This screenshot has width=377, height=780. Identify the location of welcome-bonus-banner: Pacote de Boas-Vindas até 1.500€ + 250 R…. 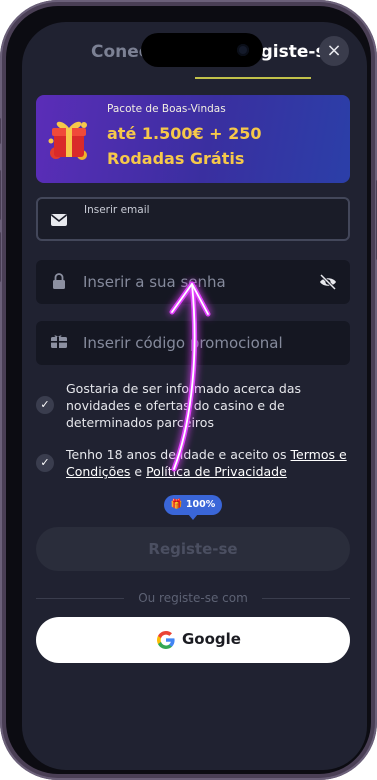
(193, 139).